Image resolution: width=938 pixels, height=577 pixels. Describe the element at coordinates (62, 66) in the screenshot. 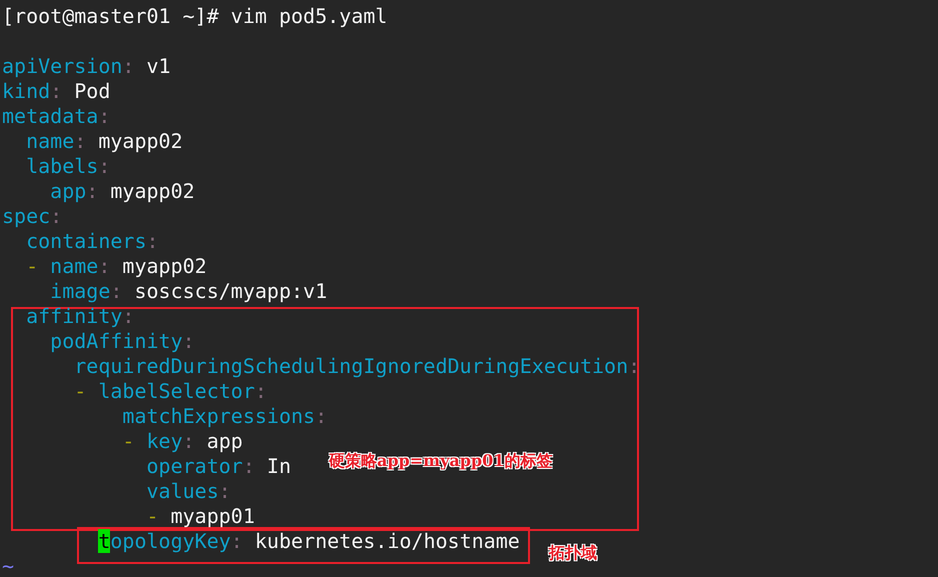

I see `yaml-key: apiVersion` at that location.